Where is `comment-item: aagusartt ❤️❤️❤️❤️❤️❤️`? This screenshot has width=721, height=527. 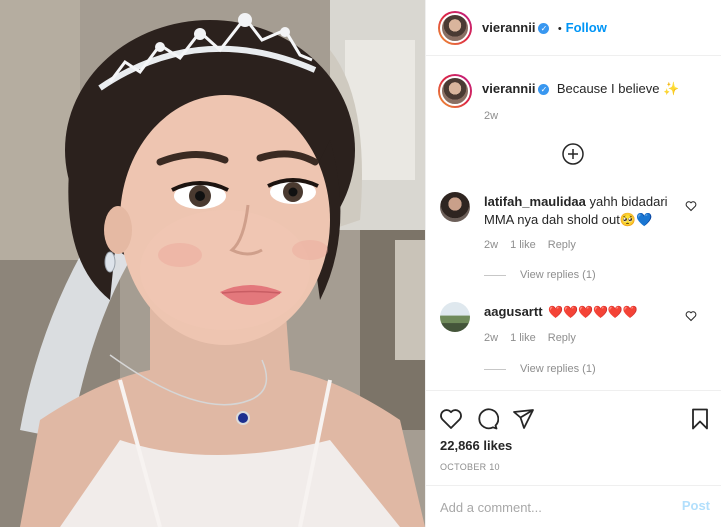
comment-item: aagusartt ❤️❤️❤️❤️❤️❤️ is located at coordinates (561, 312).